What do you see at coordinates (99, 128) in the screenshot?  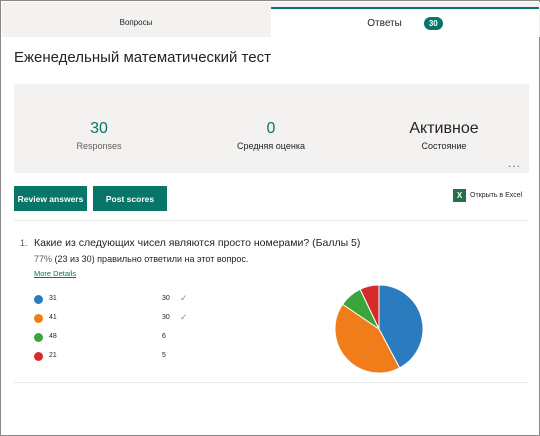 I see `responses-value: 30` at bounding box center [99, 128].